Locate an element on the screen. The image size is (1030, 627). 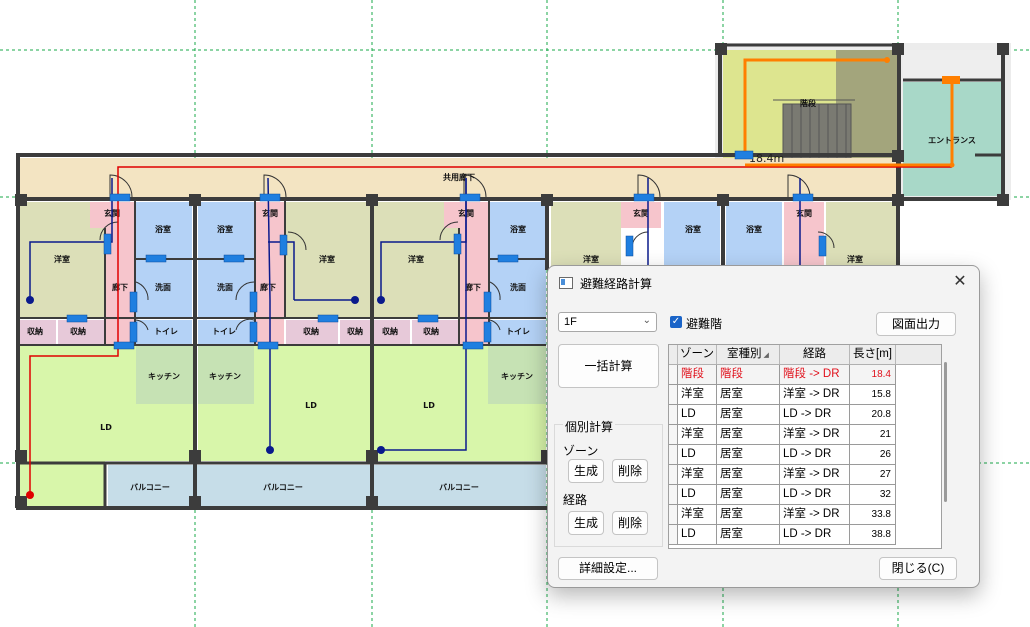
svg-text: 洗面 is located at coordinates (225, 287).